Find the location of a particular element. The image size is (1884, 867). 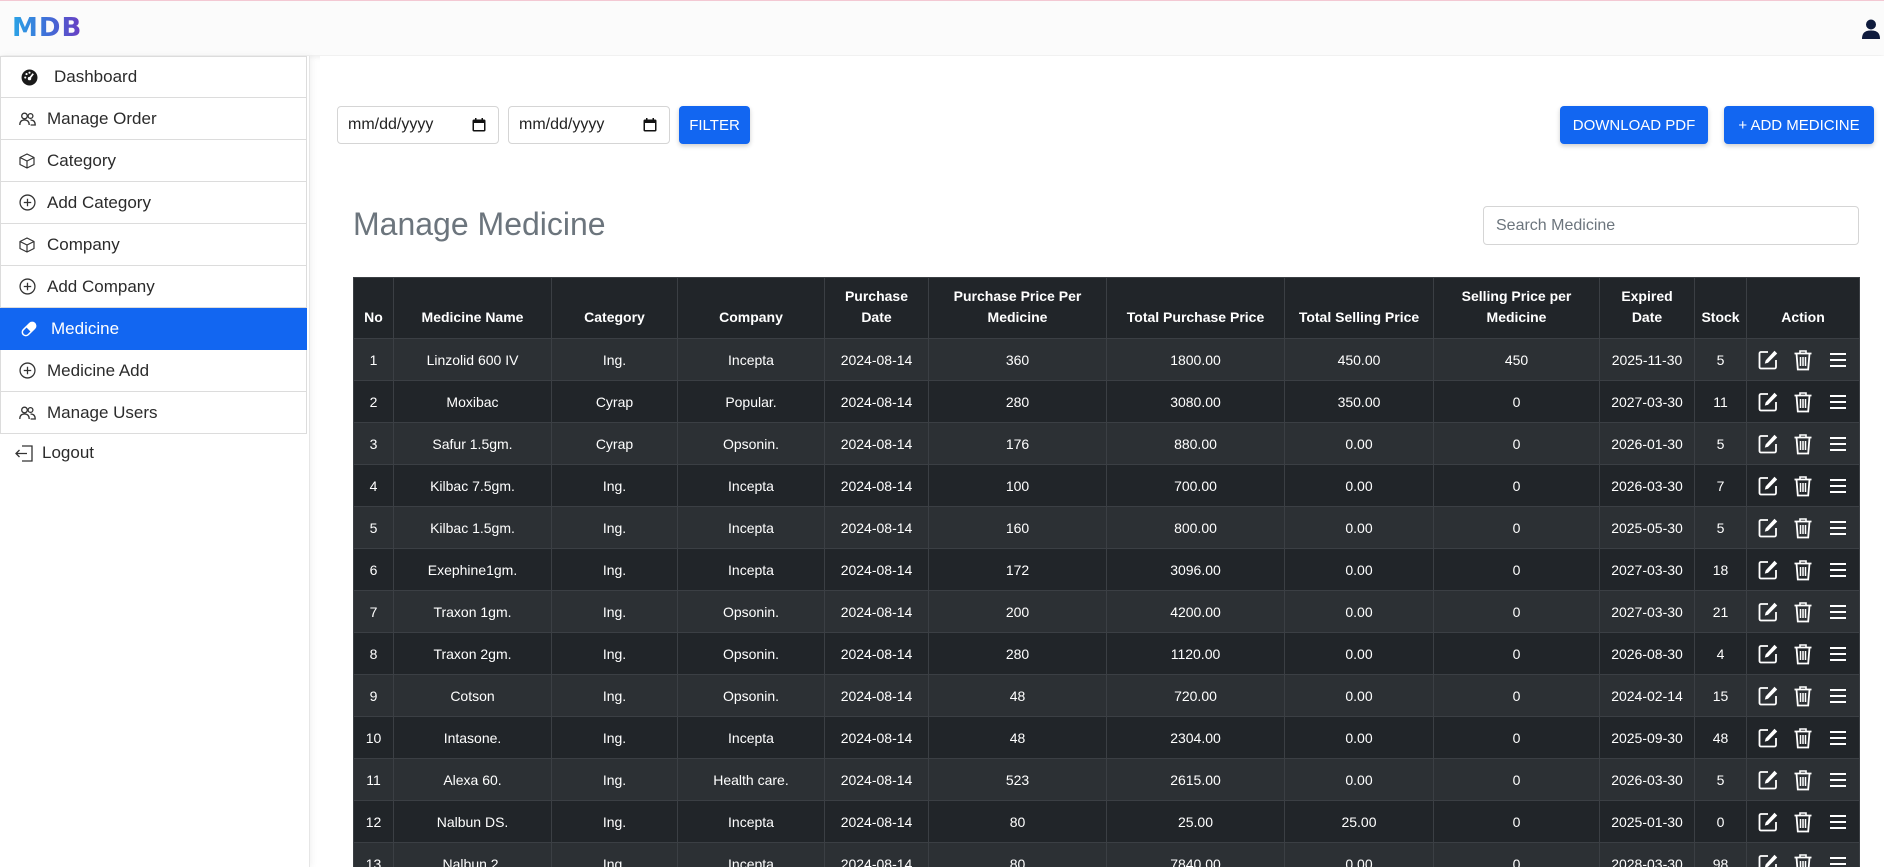

column-header-no: No is located at coordinates (373, 308).